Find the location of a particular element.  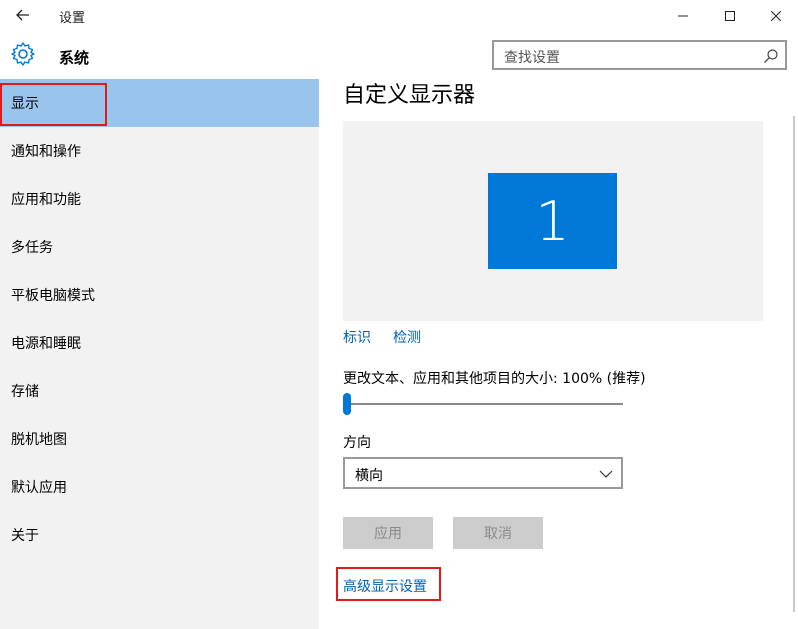

search-placeholder: 查找设置 is located at coordinates (532, 58).